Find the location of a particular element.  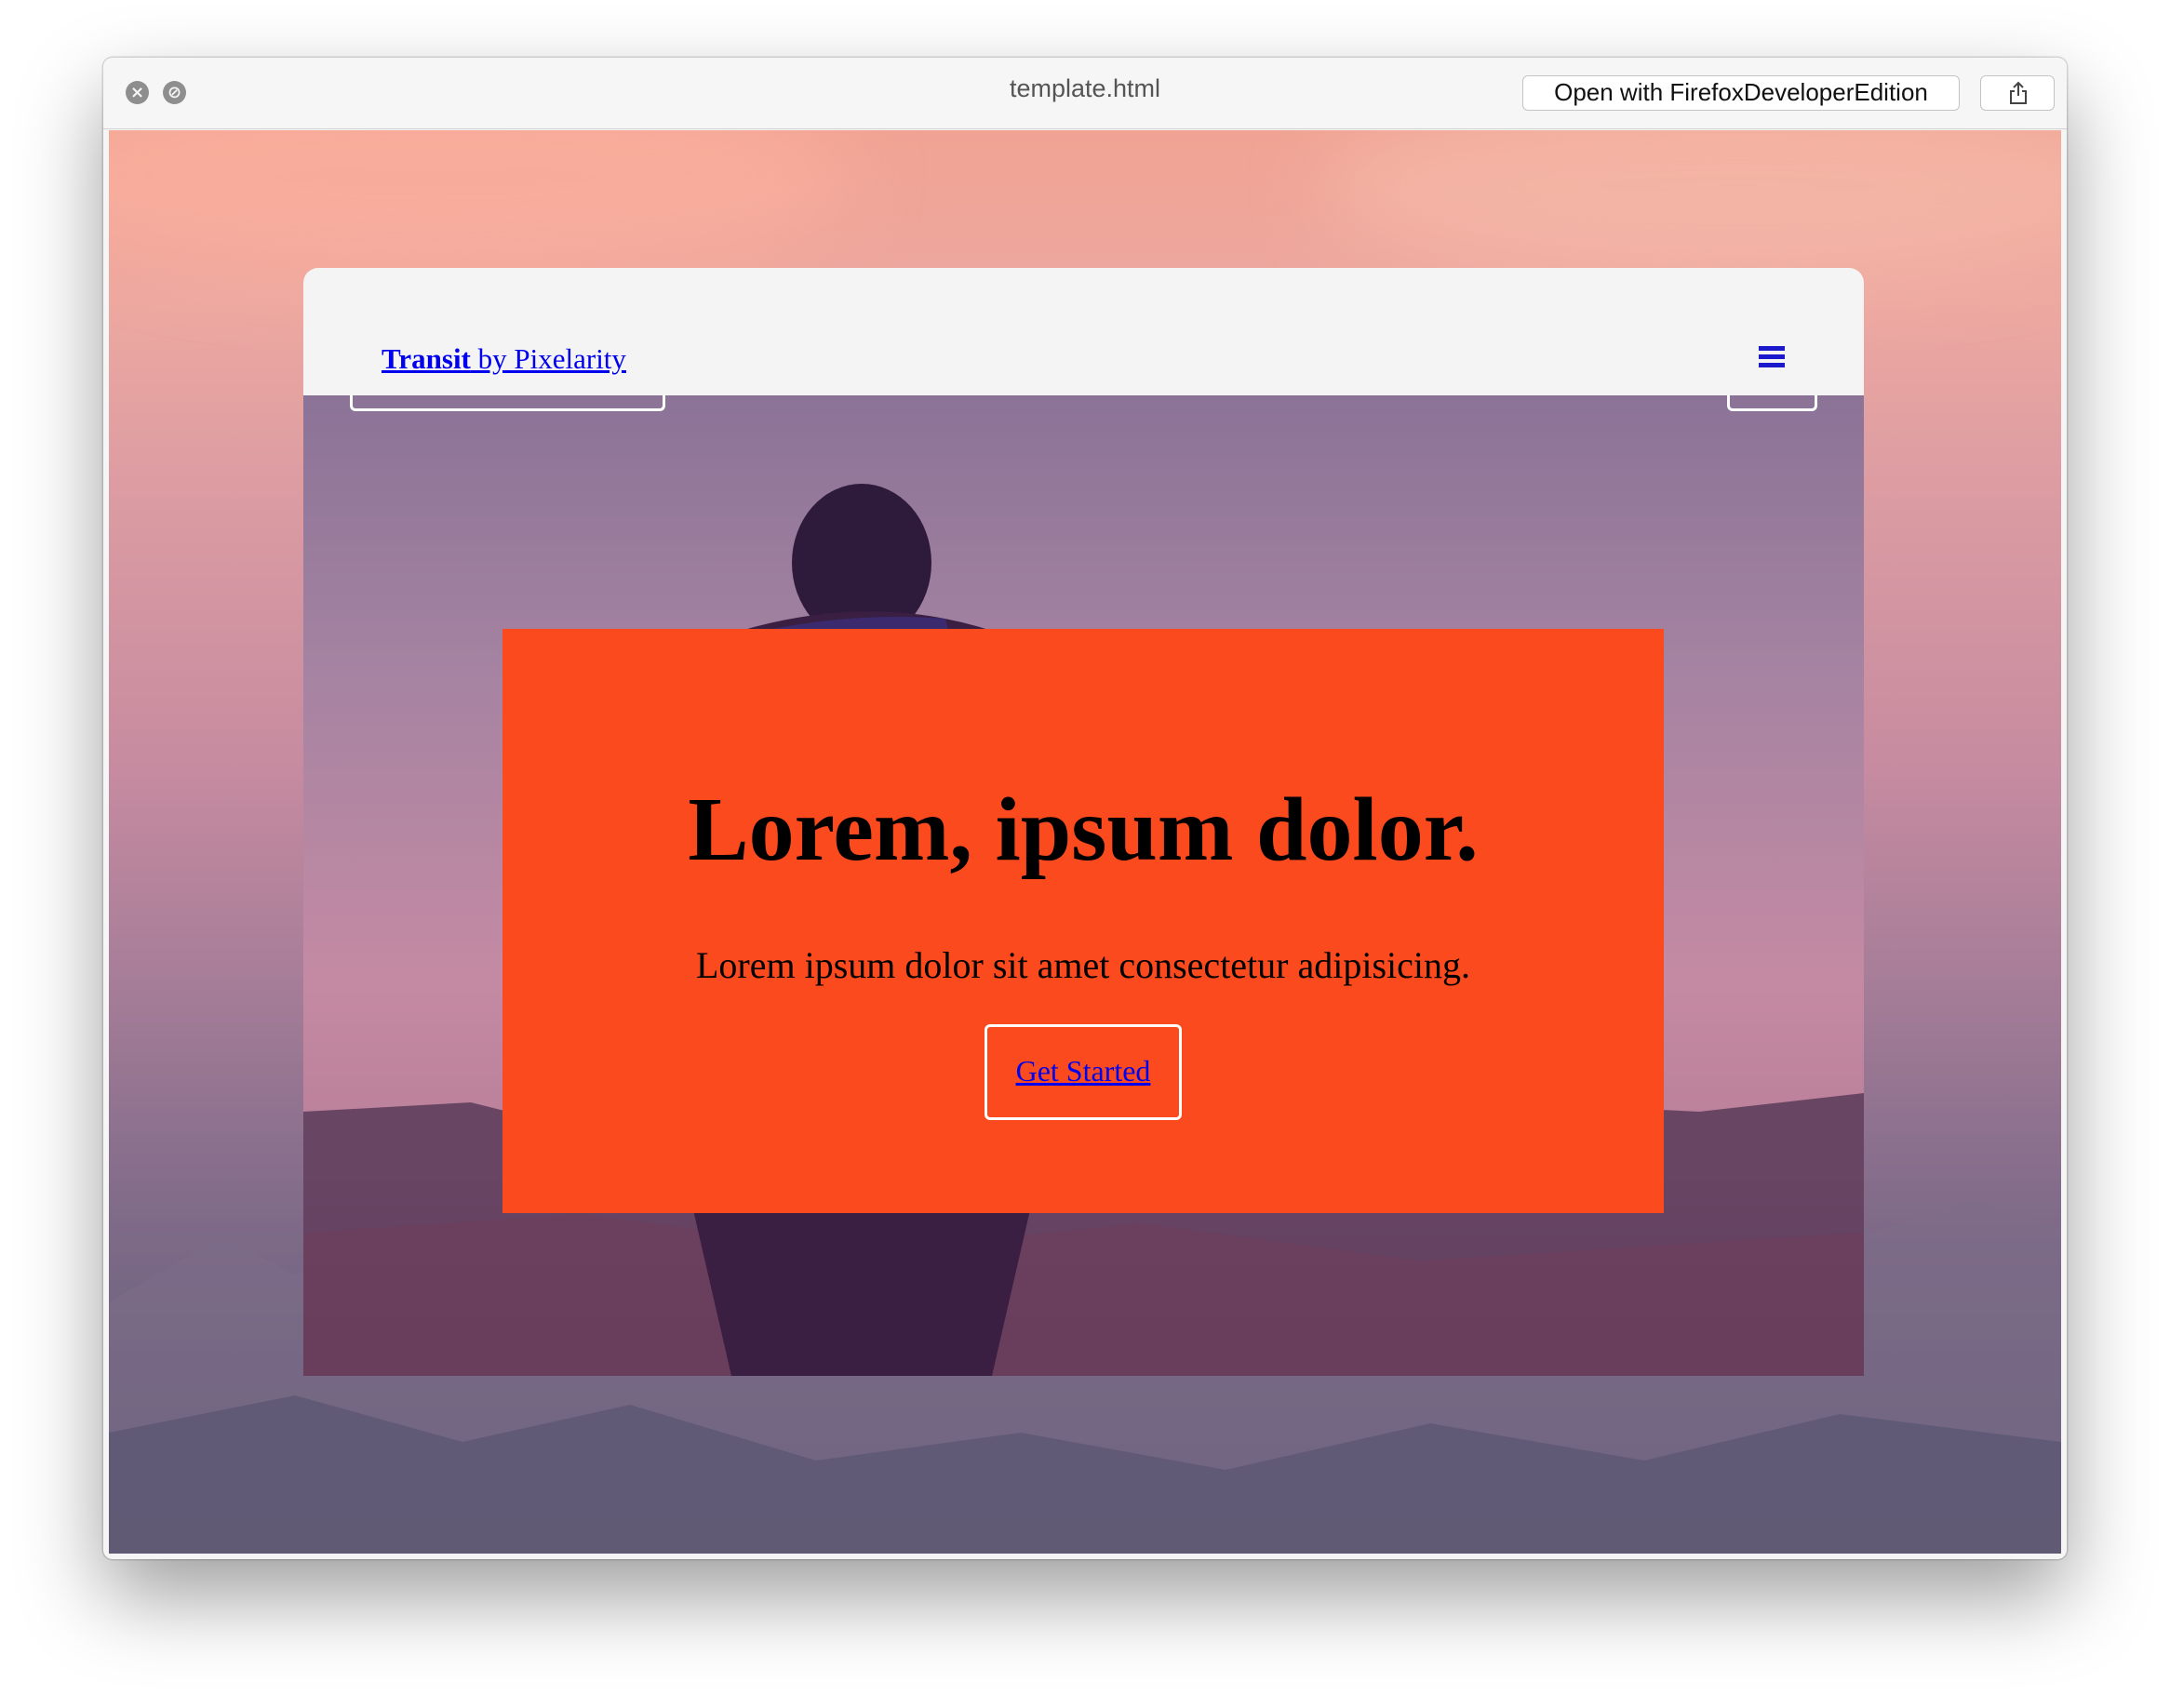

menu-outline is located at coordinates (1772, 403).